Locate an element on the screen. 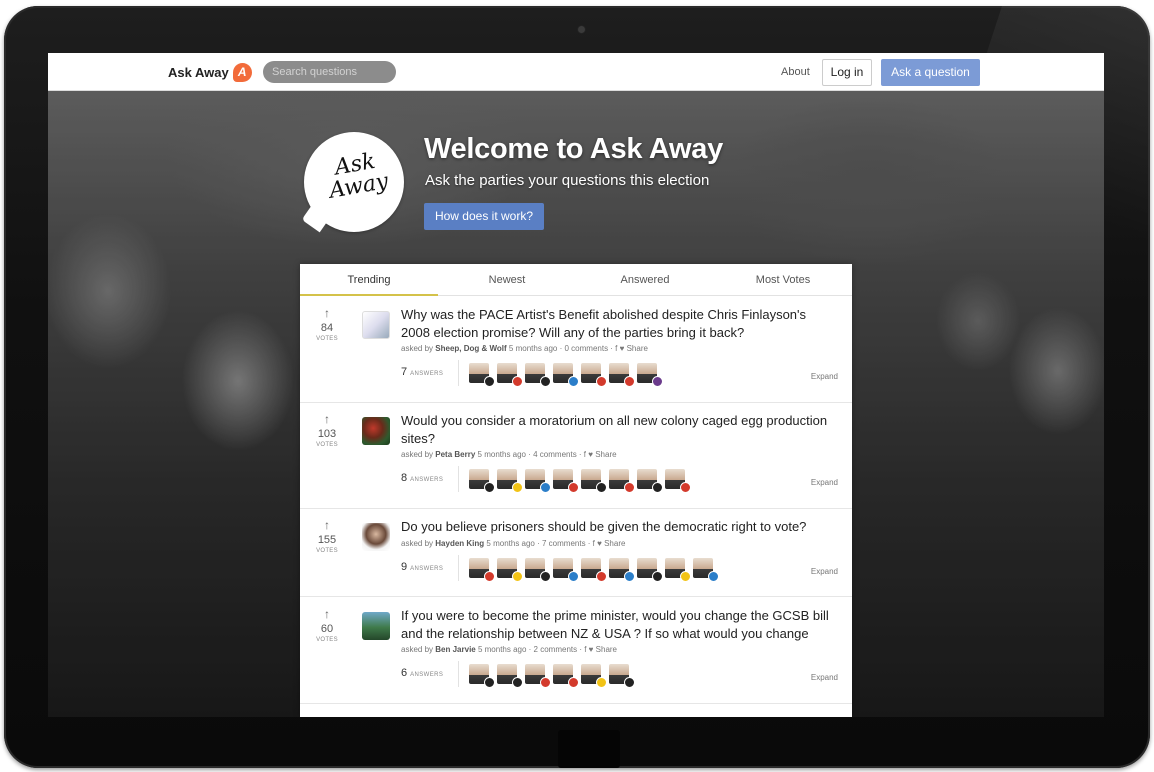  ask-away-logo: Ask Away is located at coordinates (354, 182).